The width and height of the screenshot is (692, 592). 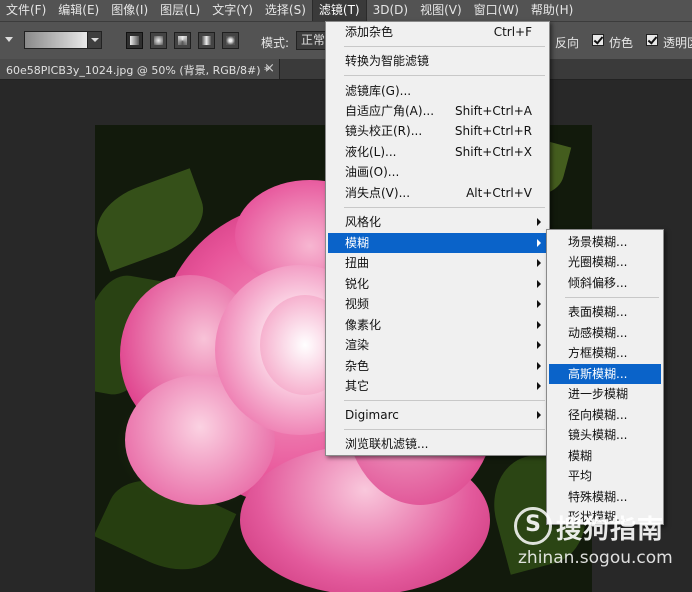 What do you see at coordinates (94, 40) in the screenshot?
I see `chevron-down-icon` at bounding box center [94, 40].